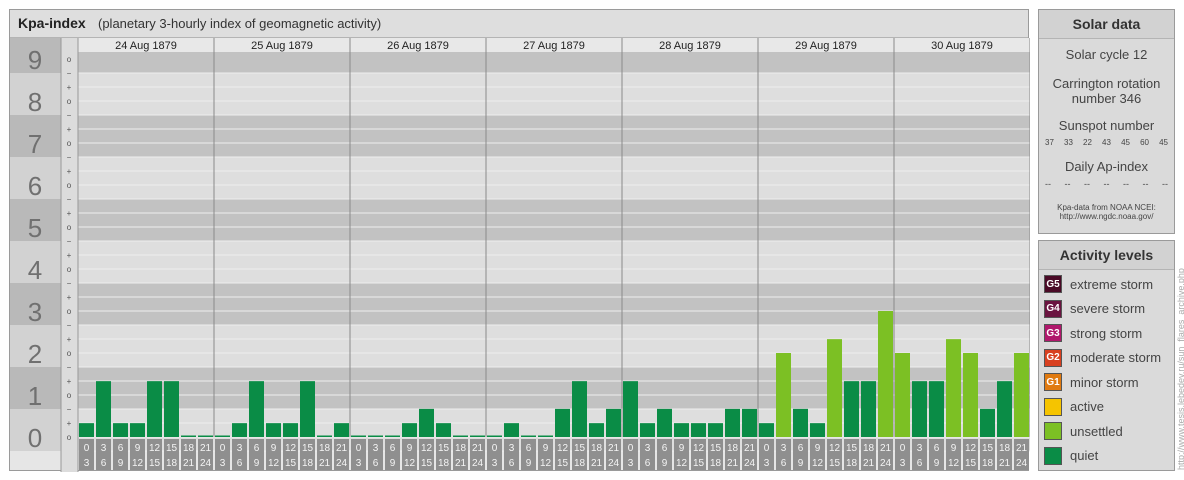  I want to click on sunspot-value: 45, so click(1163, 142).